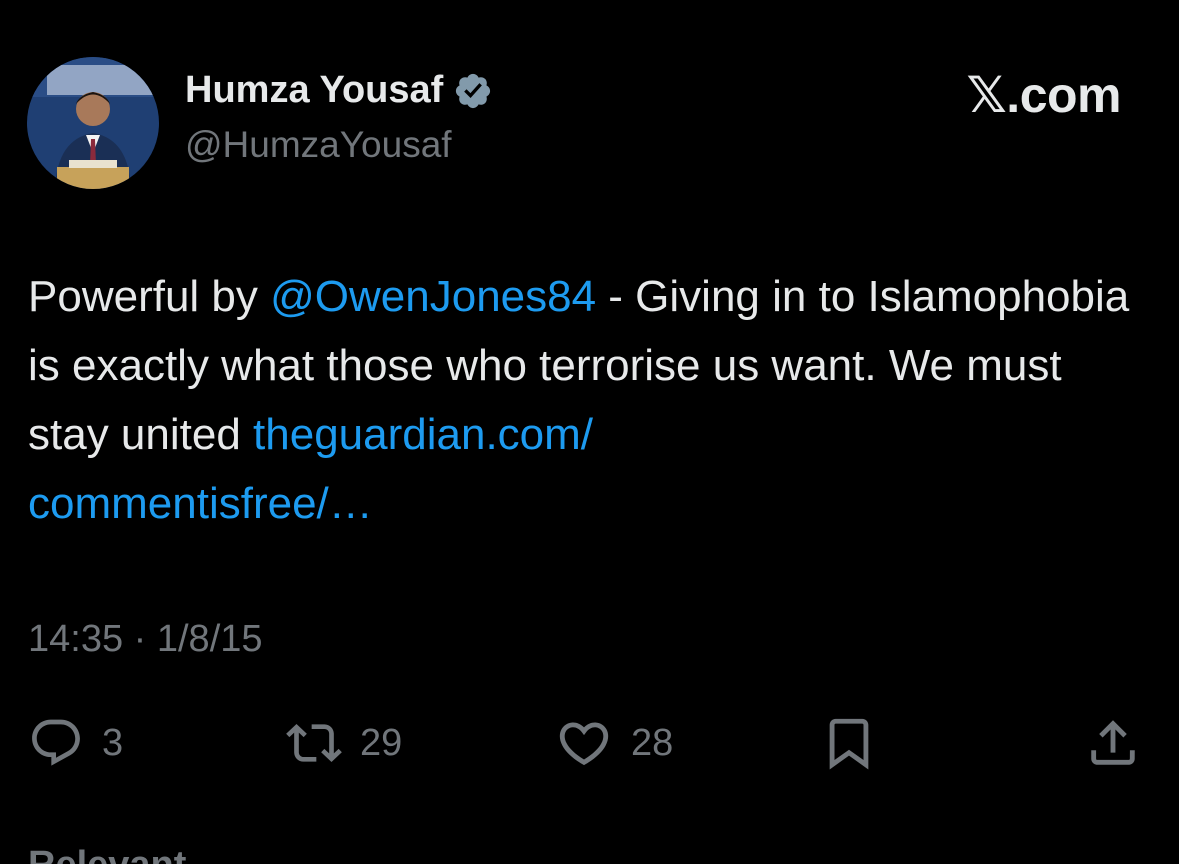  I want to click on author-handle: @HumzaYousaf, so click(318, 145).